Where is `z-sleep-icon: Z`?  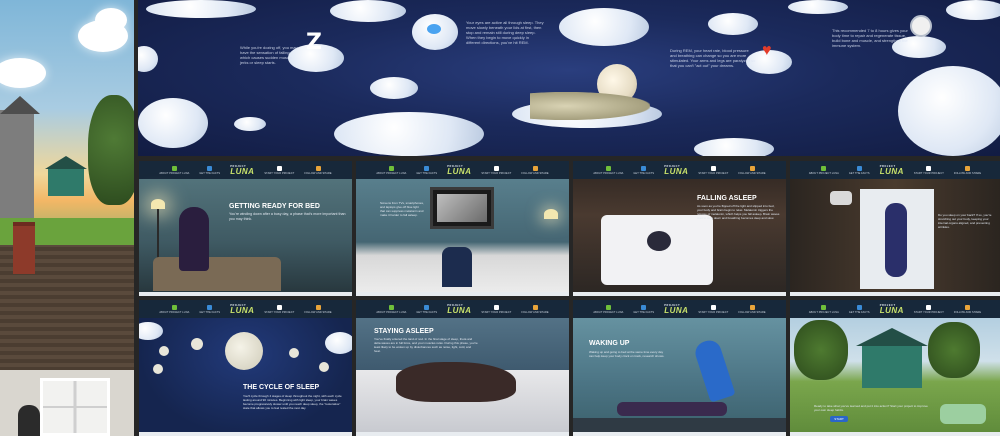
z-sleep-icon: Z is located at coordinates (314, 42).